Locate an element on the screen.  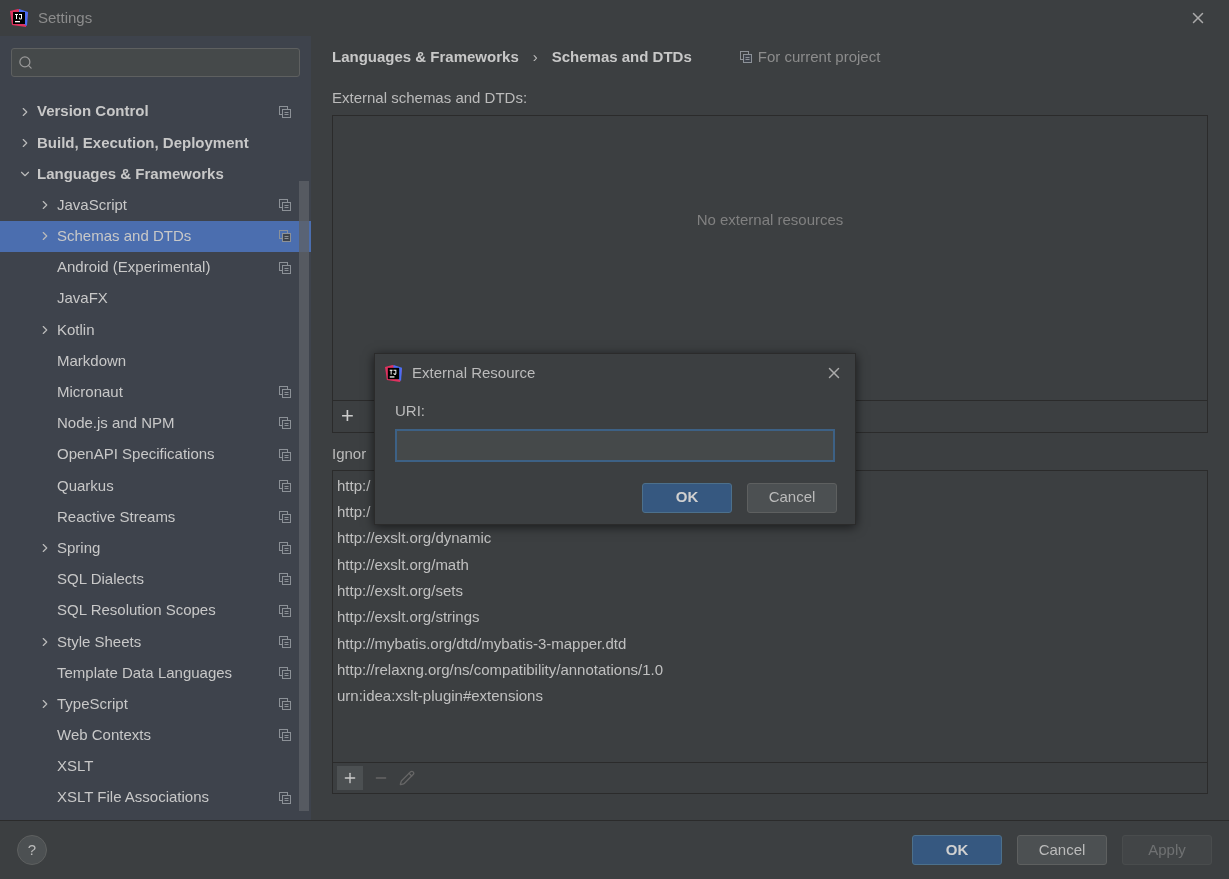
tree-item: Languages & Frameworks is located at coordinates (155, 174).